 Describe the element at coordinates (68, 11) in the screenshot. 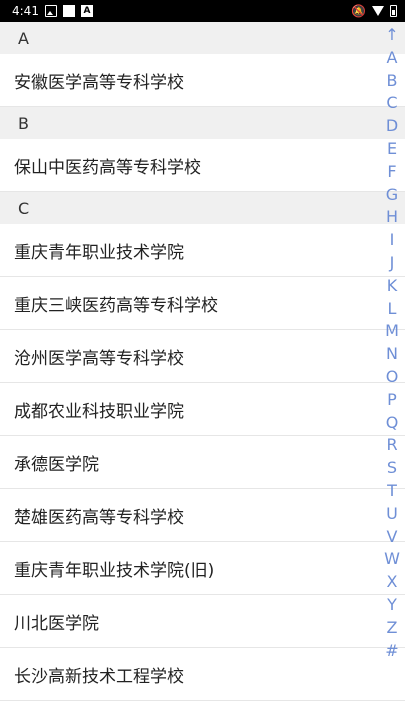

I see `square-icon` at that location.